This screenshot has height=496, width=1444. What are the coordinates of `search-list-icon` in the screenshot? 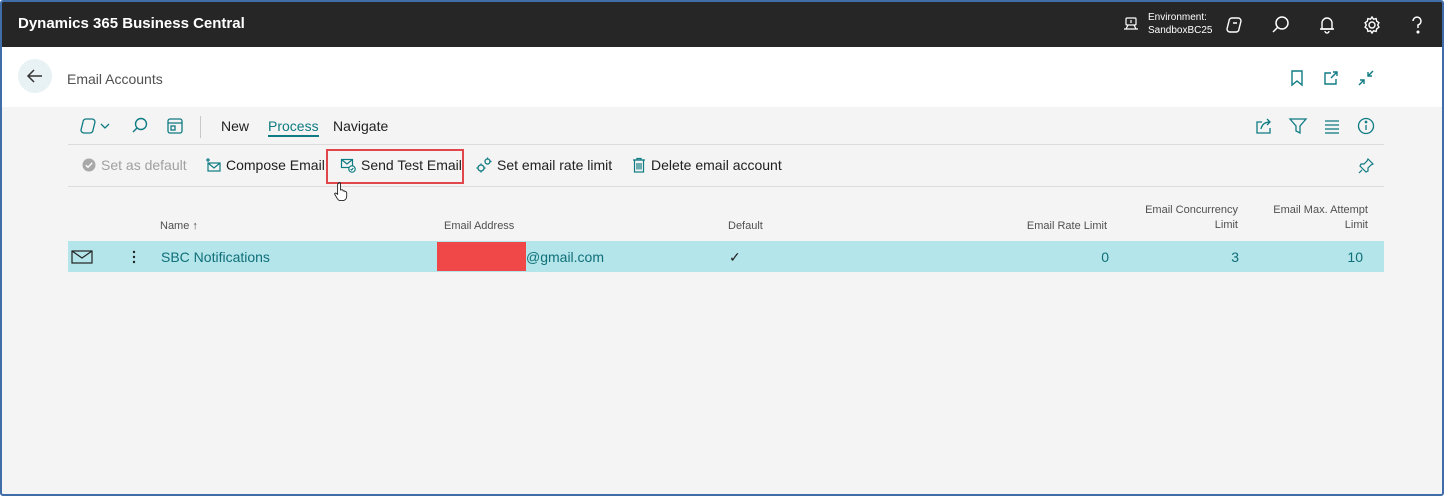 It's located at (140, 126).